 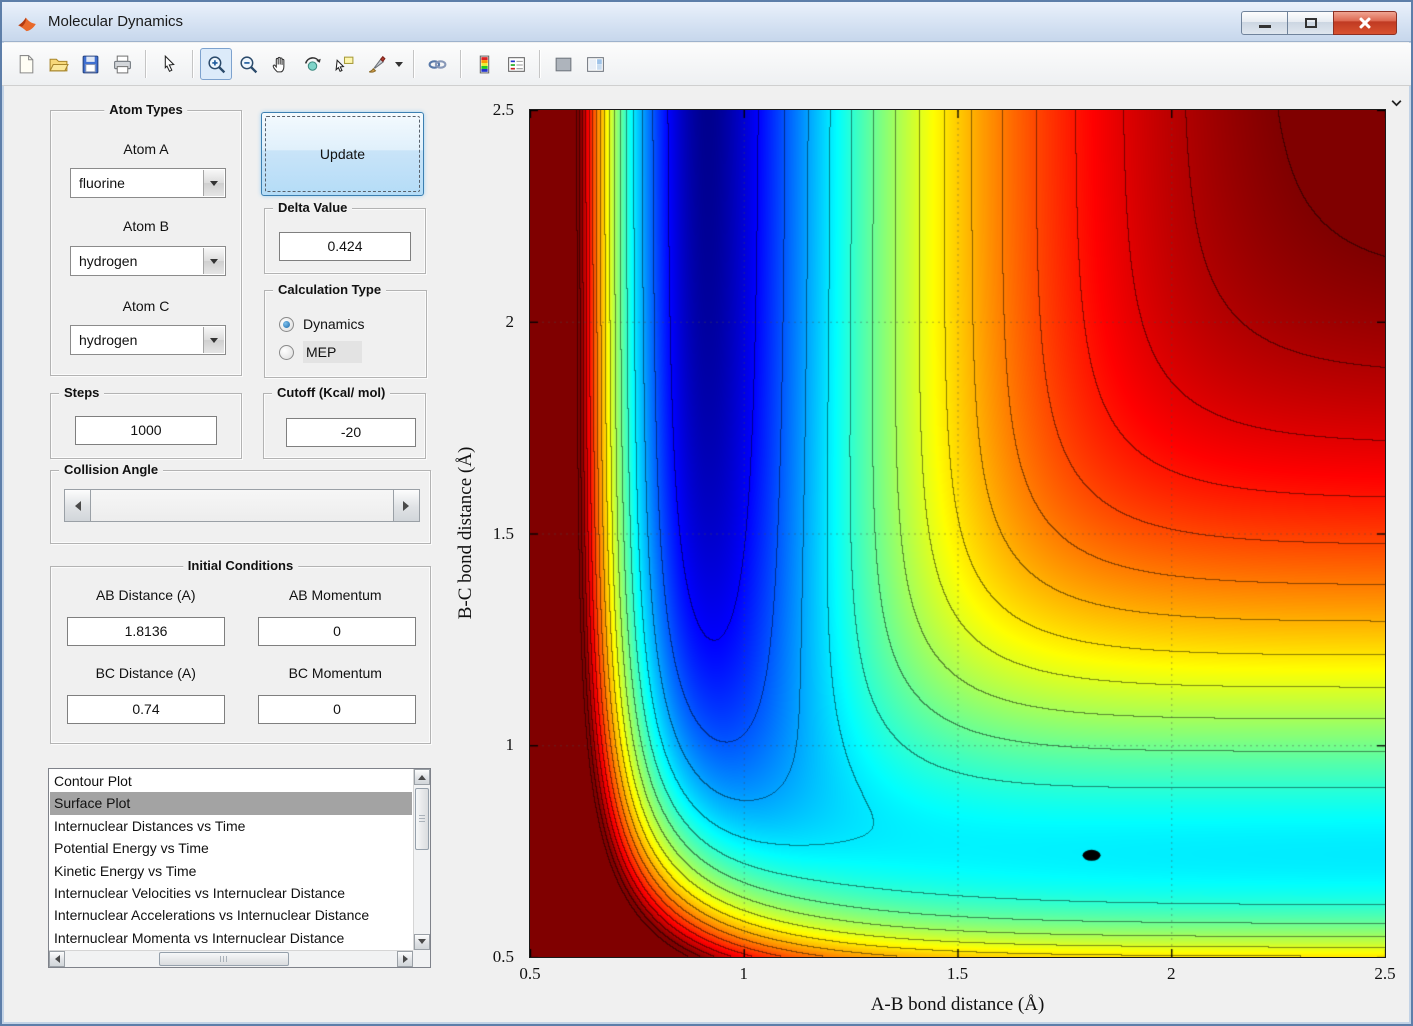 I want to click on x-tick-label: 1, so click(x=744, y=973).